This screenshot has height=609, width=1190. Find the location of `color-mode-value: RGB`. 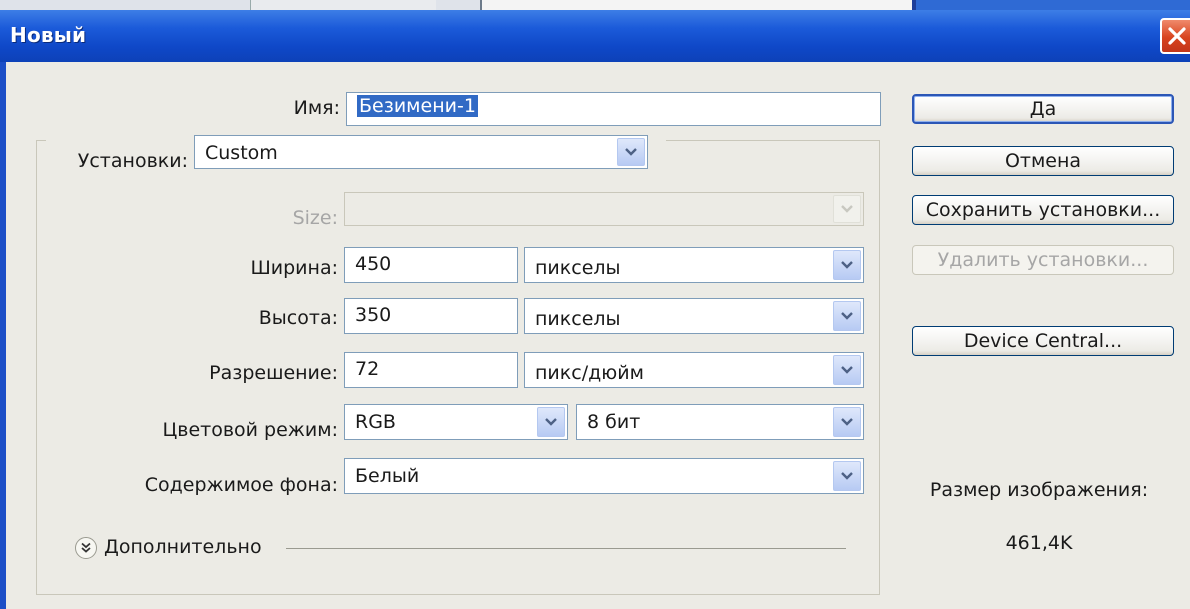

color-mode-value: RGB is located at coordinates (375, 422).